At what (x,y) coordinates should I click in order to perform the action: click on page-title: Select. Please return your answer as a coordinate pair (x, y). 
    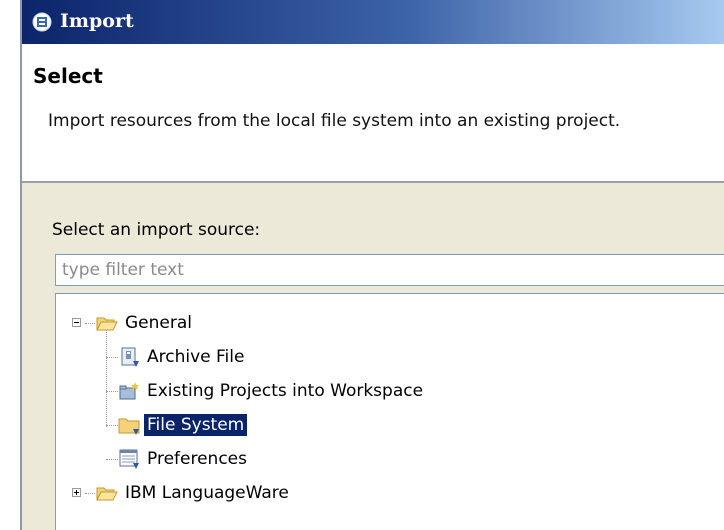
    Looking at the image, I should click on (68, 76).